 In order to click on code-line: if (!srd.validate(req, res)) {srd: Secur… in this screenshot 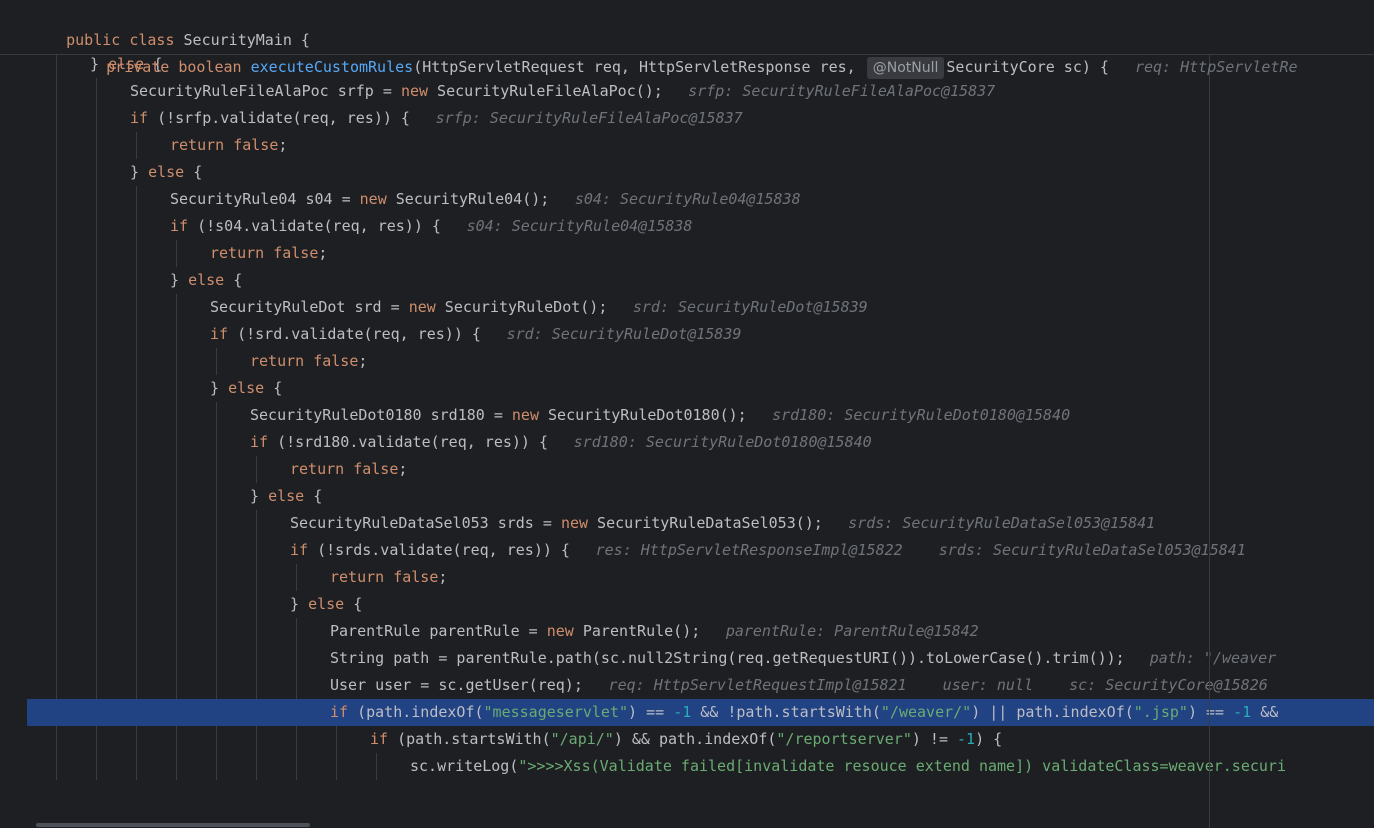, I will do `click(687, 334)`.